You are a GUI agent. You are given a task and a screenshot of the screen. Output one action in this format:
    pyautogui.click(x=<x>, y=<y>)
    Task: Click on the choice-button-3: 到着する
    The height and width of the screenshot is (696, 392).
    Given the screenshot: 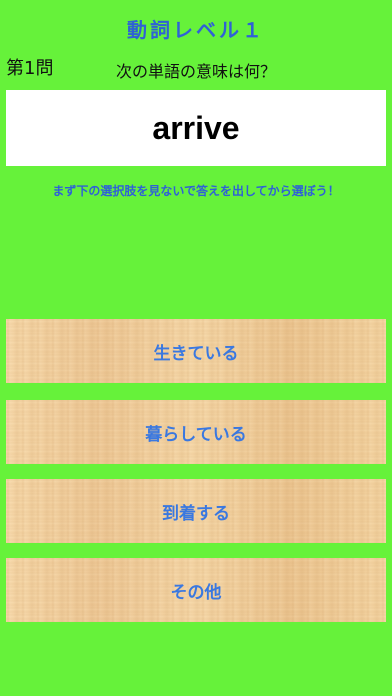 What is the action you would take?
    pyautogui.click(x=196, y=511)
    